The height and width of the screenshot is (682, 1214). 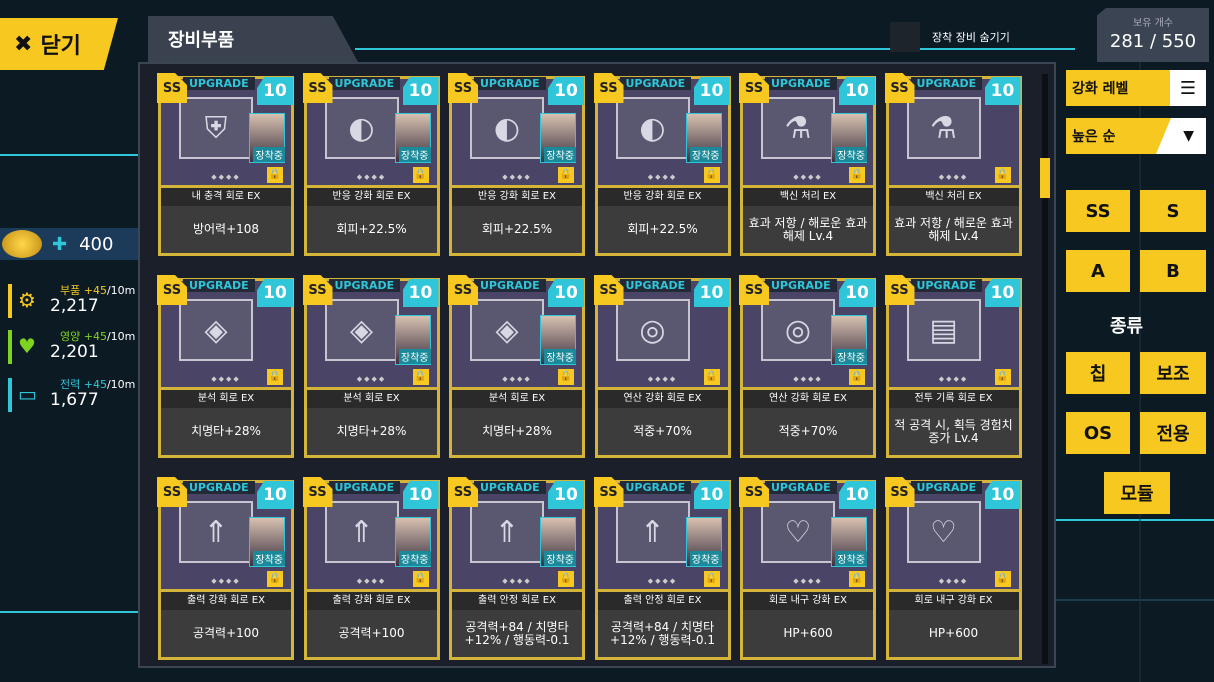 What do you see at coordinates (1173, 211) in the screenshot?
I see `filter-s-button: S` at bounding box center [1173, 211].